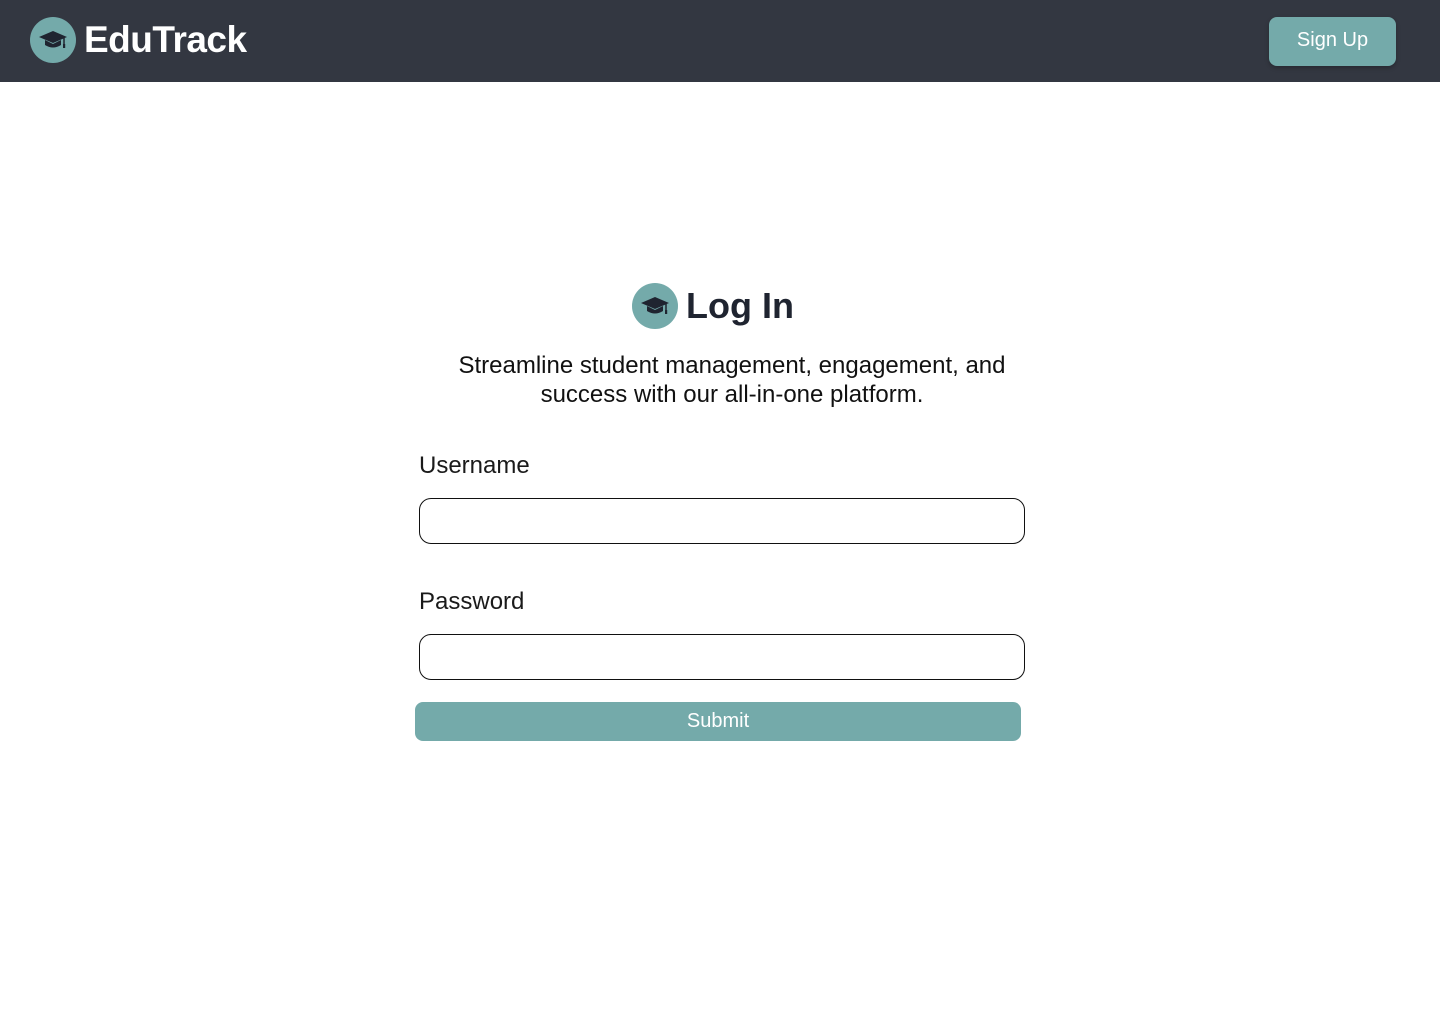 This screenshot has width=1440, height=1024. What do you see at coordinates (474, 465) in the screenshot?
I see `username-label: Username` at bounding box center [474, 465].